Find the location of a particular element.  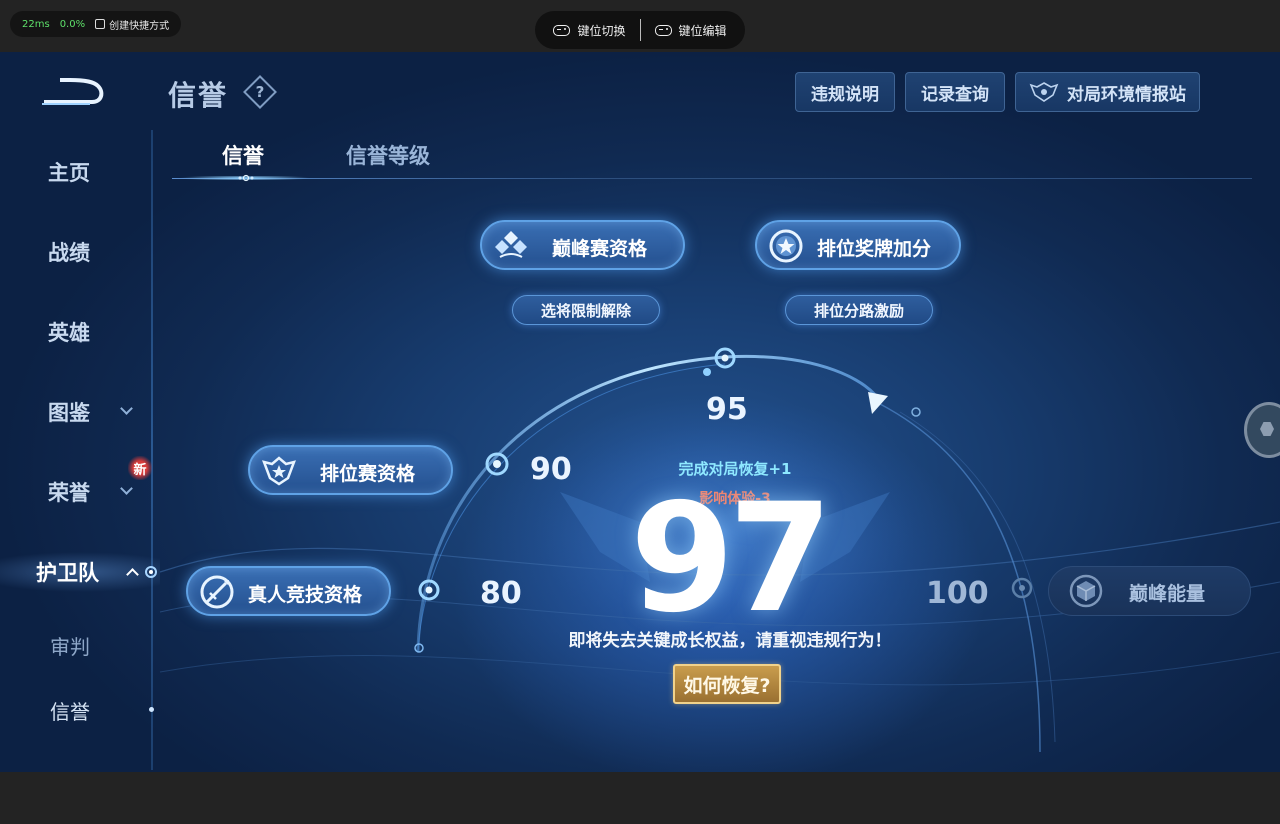

threshold-90: 90 is located at coordinates (551, 469).